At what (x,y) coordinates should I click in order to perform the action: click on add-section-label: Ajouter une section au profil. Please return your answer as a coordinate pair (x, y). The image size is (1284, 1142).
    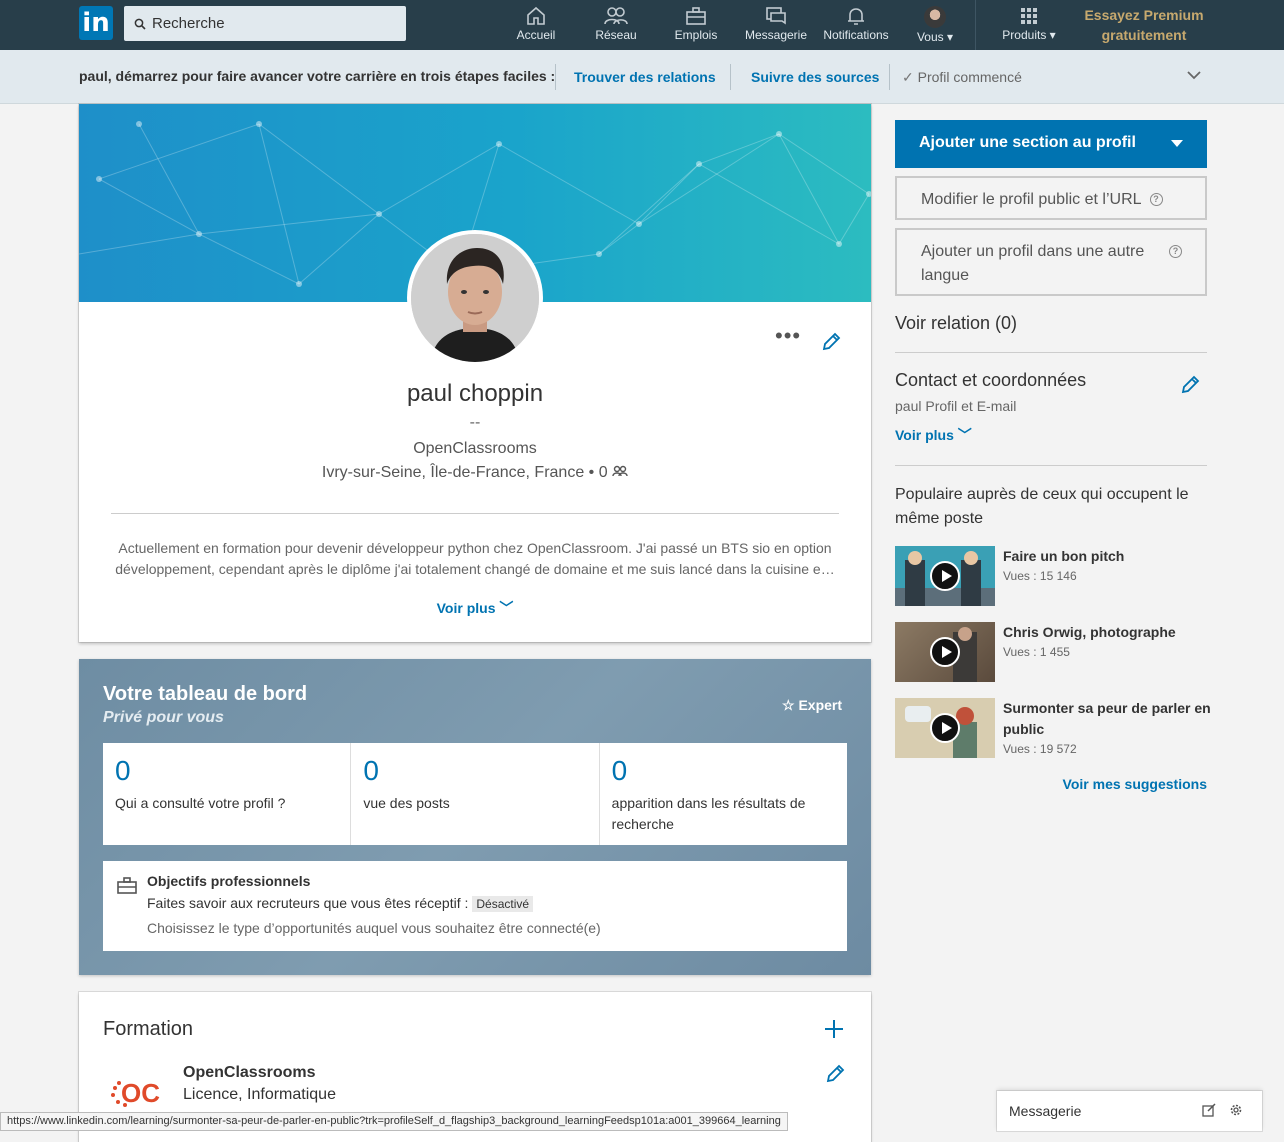
    Looking at the image, I should click on (1027, 142).